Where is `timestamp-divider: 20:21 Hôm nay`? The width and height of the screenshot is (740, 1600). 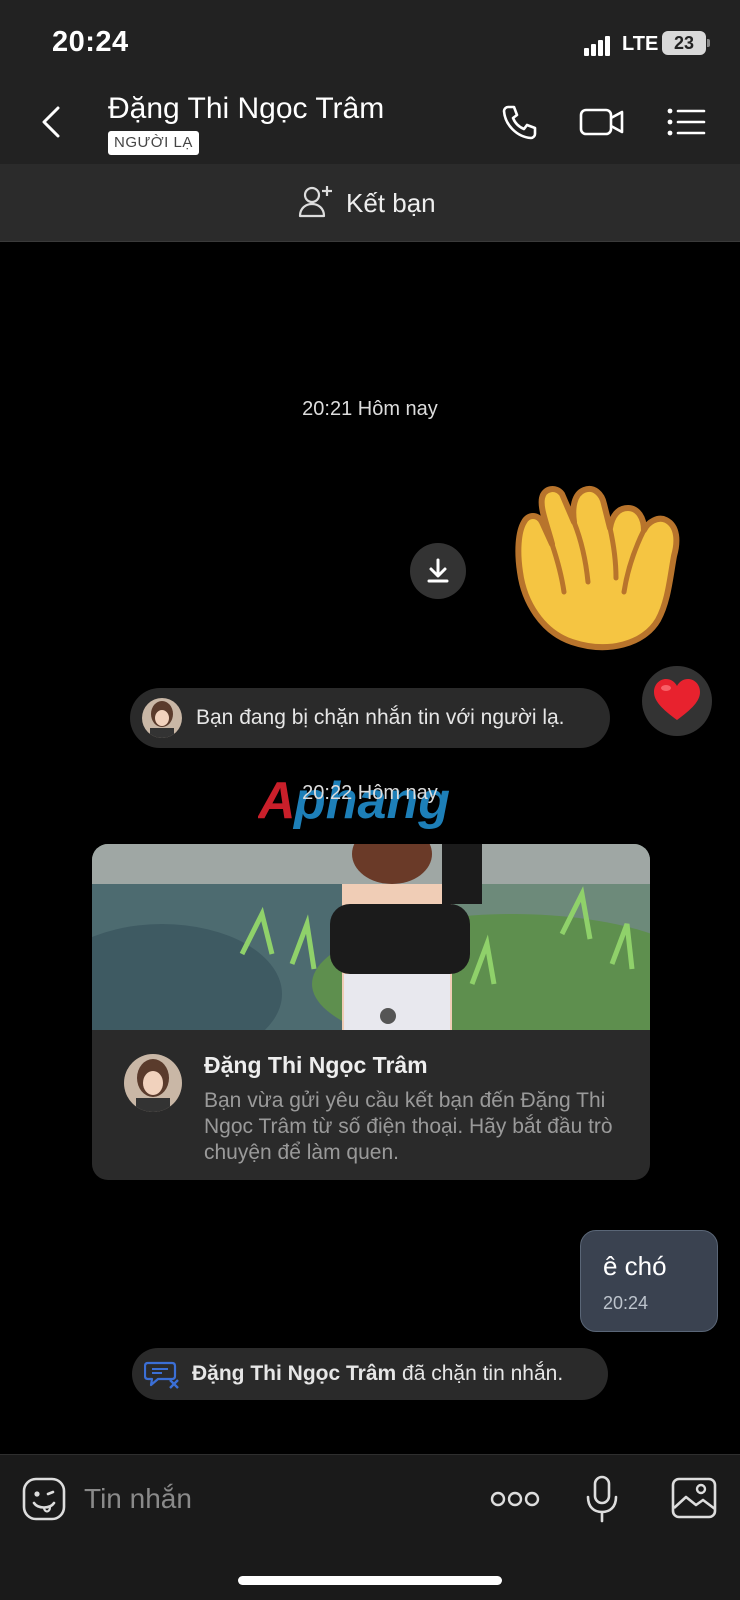 timestamp-divider: 20:21 Hôm nay is located at coordinates (370, 409).